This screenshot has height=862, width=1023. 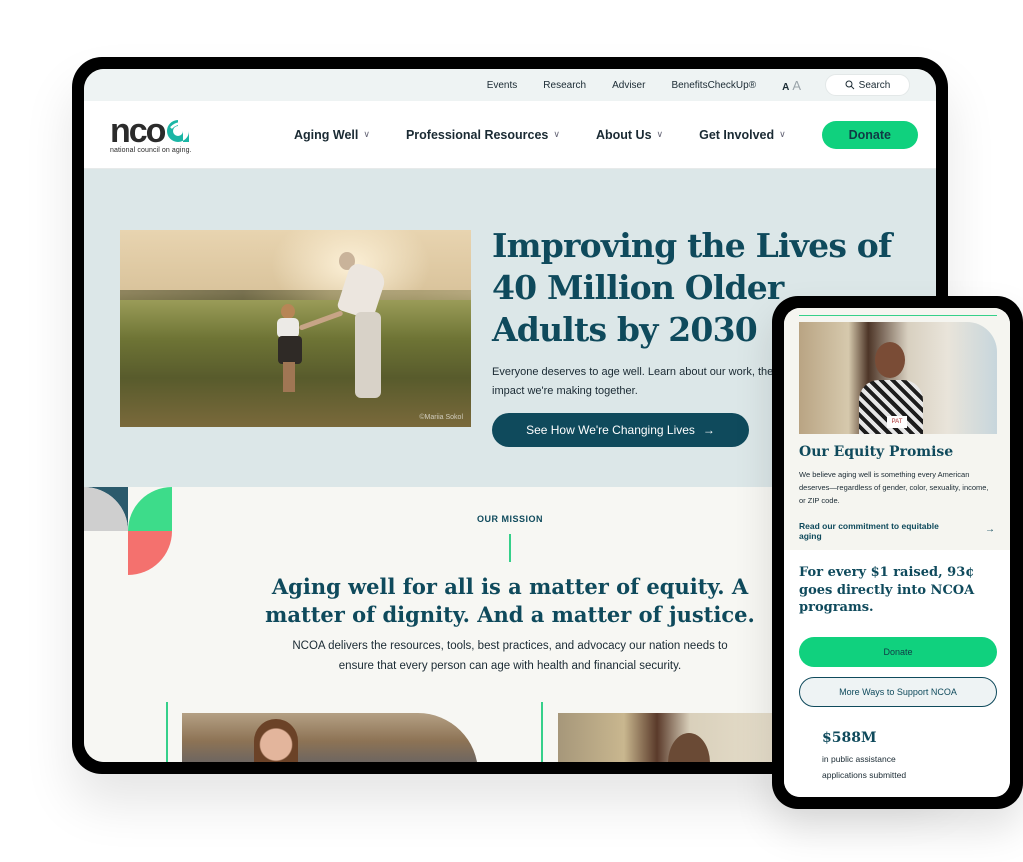 I want to click on nav-item-aging-well: Aging Well ∨, so click(x=332, y=135).